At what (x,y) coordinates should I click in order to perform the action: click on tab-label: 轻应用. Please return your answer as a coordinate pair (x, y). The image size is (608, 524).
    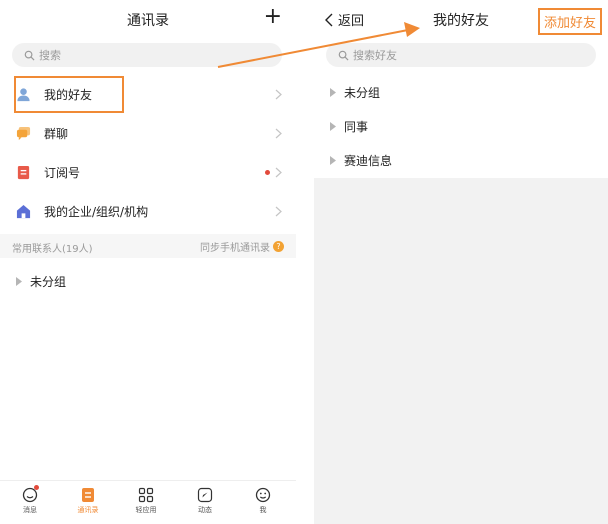
    Looking at the image, I should click on (146, 510).